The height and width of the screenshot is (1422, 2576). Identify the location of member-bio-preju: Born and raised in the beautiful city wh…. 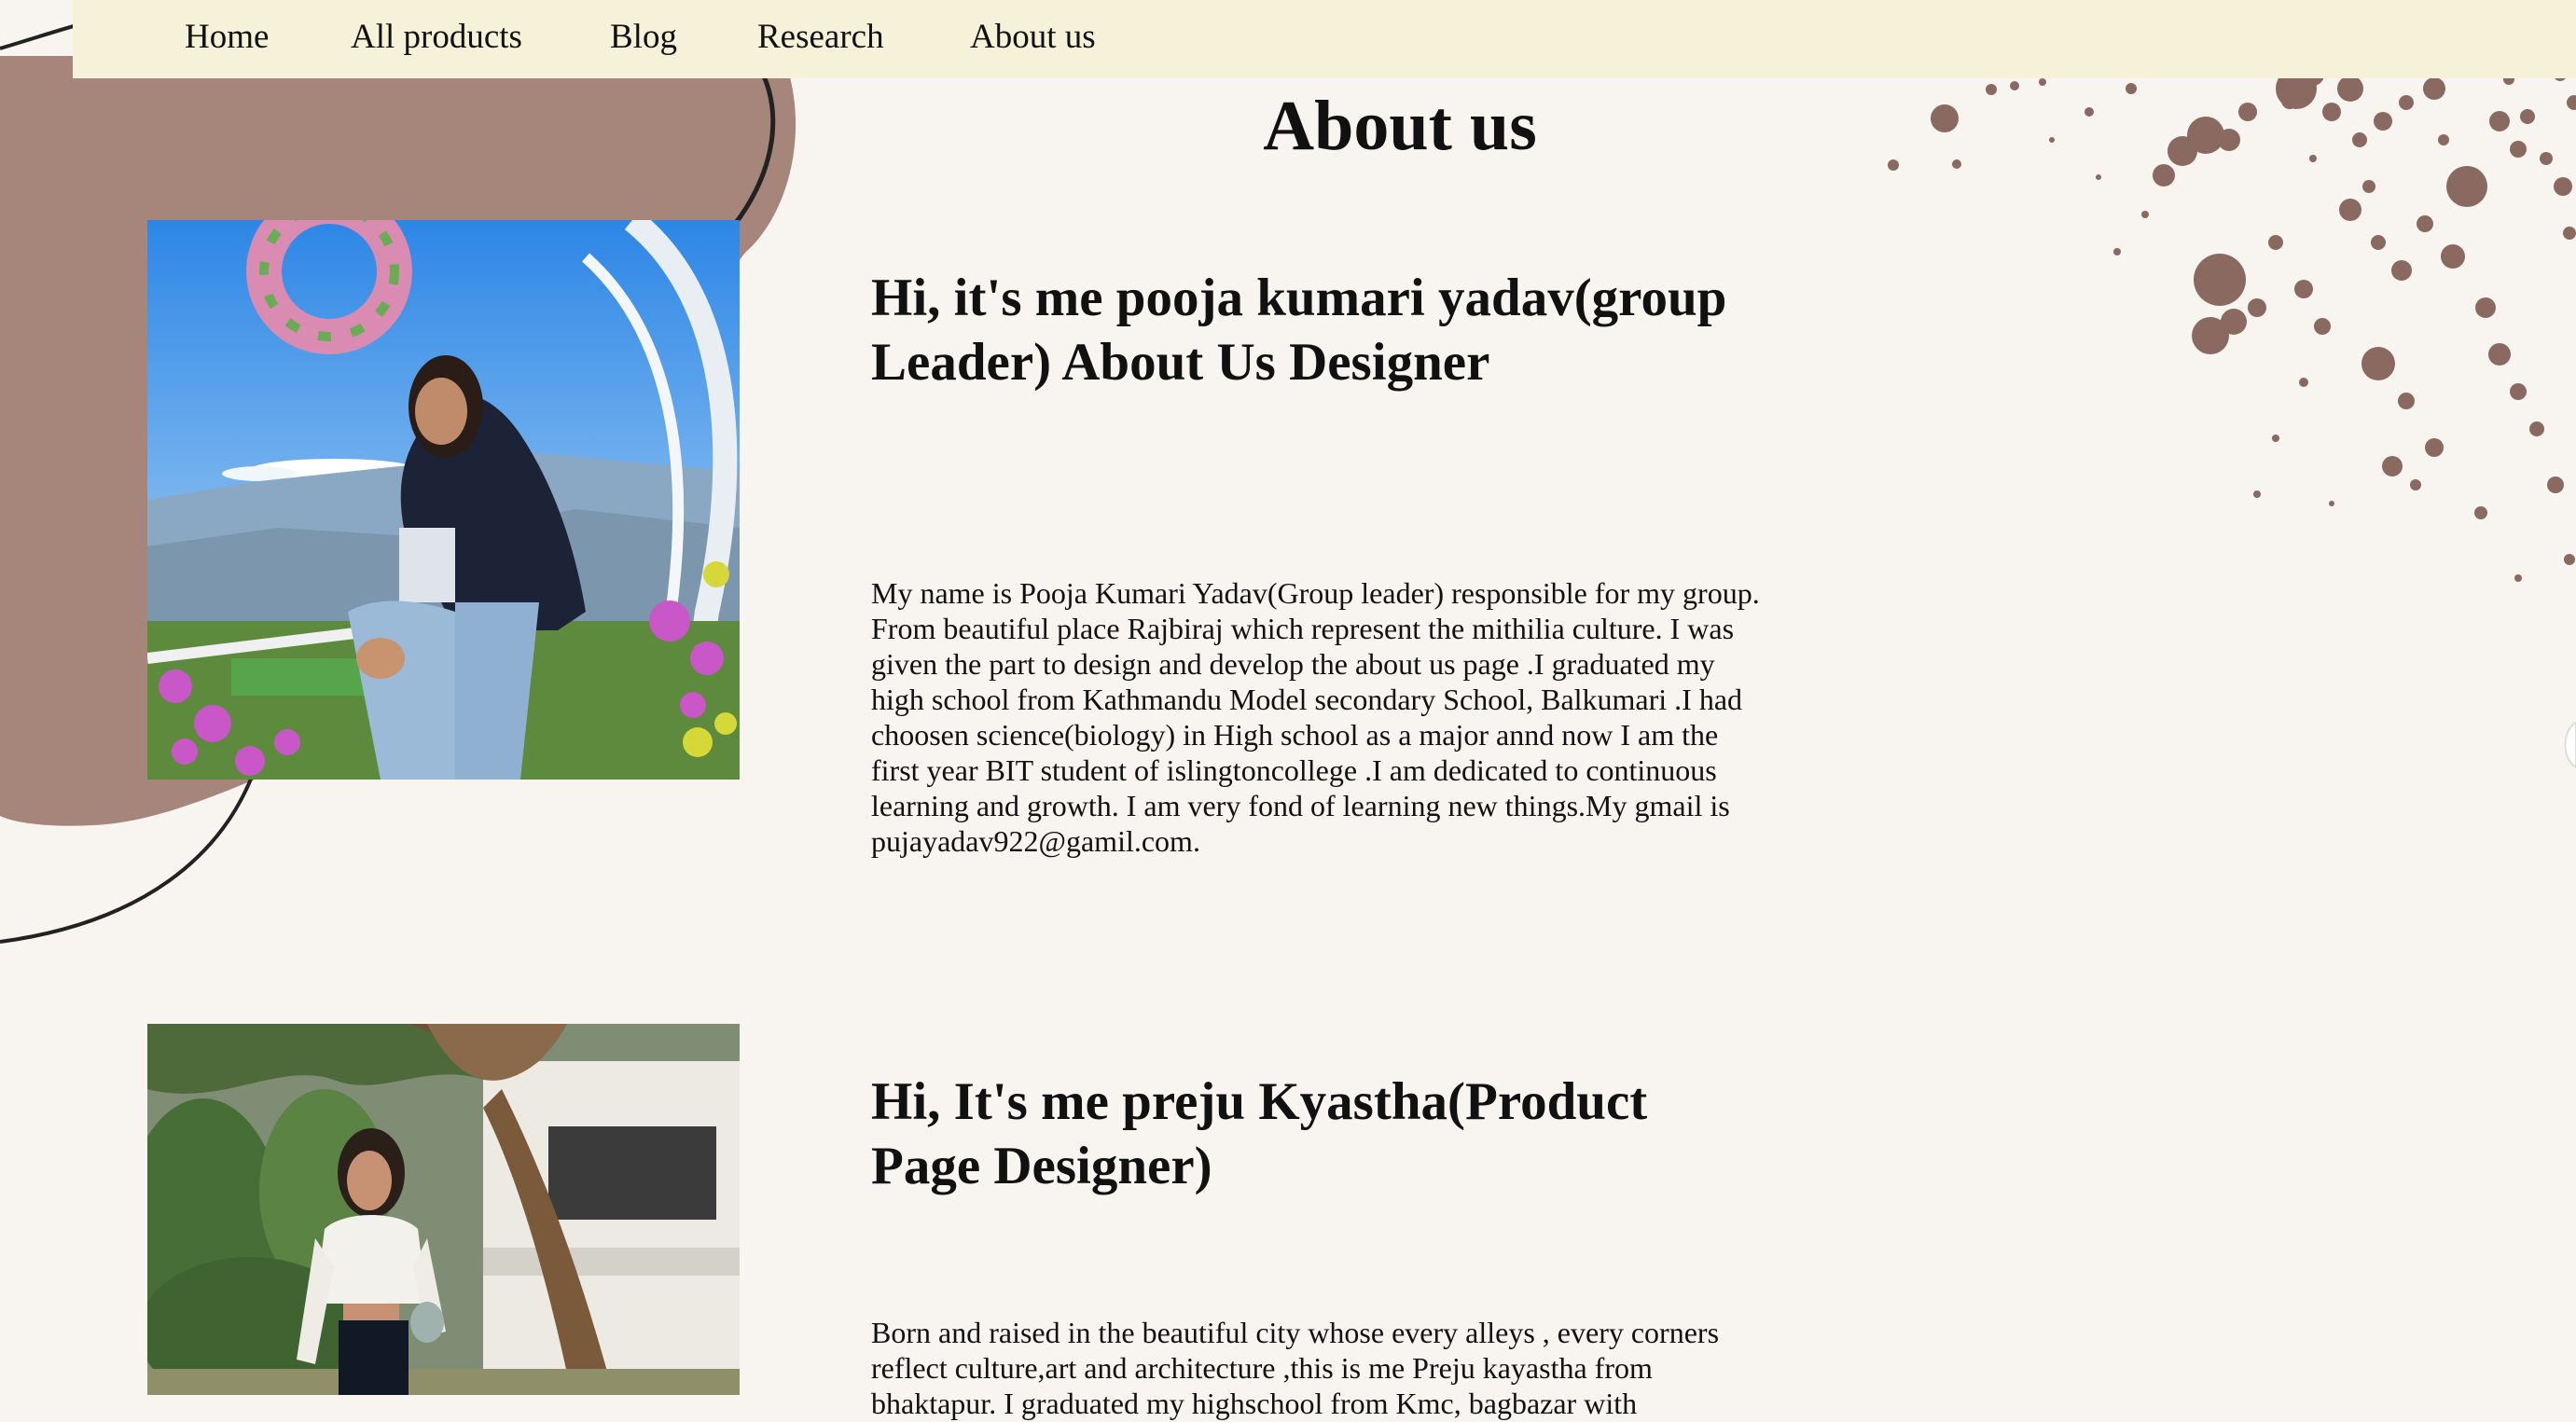
(1295, 1368).